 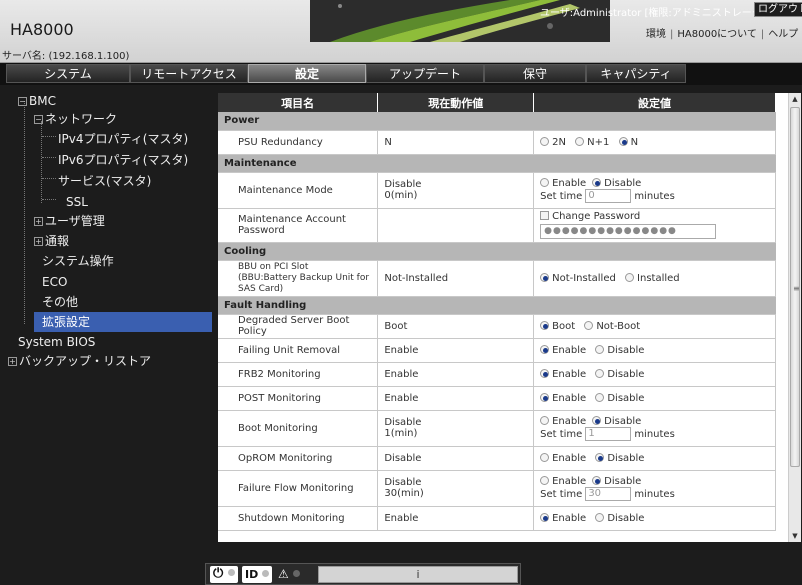 I want to click on installed-option: Installed, so click(x=652, y=278).